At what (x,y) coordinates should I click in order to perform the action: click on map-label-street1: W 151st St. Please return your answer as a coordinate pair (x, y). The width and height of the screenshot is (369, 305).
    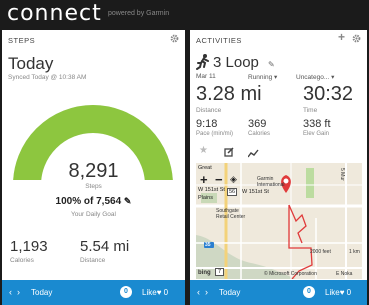
    Looking at the image, I should click on (211, 190).